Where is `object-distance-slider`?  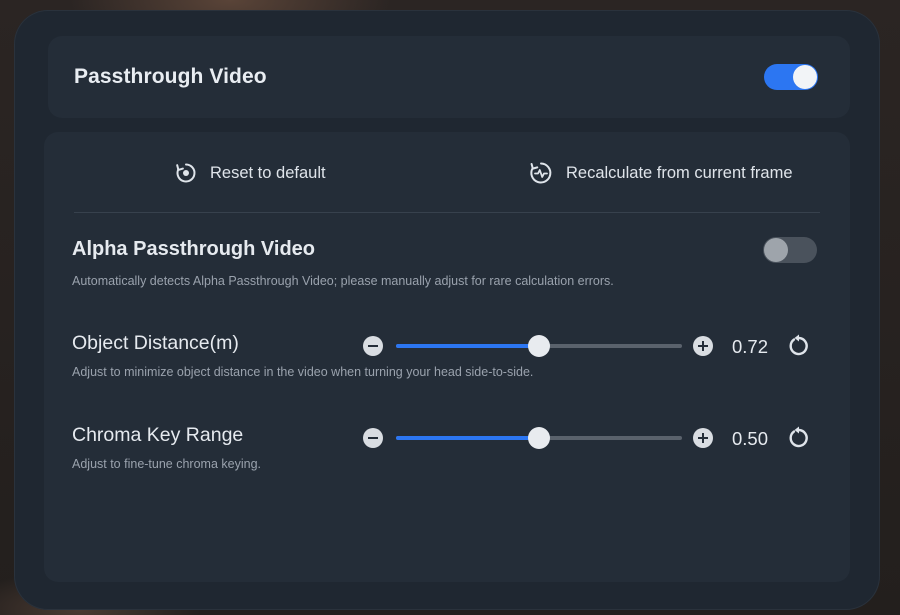 object-distance-slider is located at coordinates (539, 346).